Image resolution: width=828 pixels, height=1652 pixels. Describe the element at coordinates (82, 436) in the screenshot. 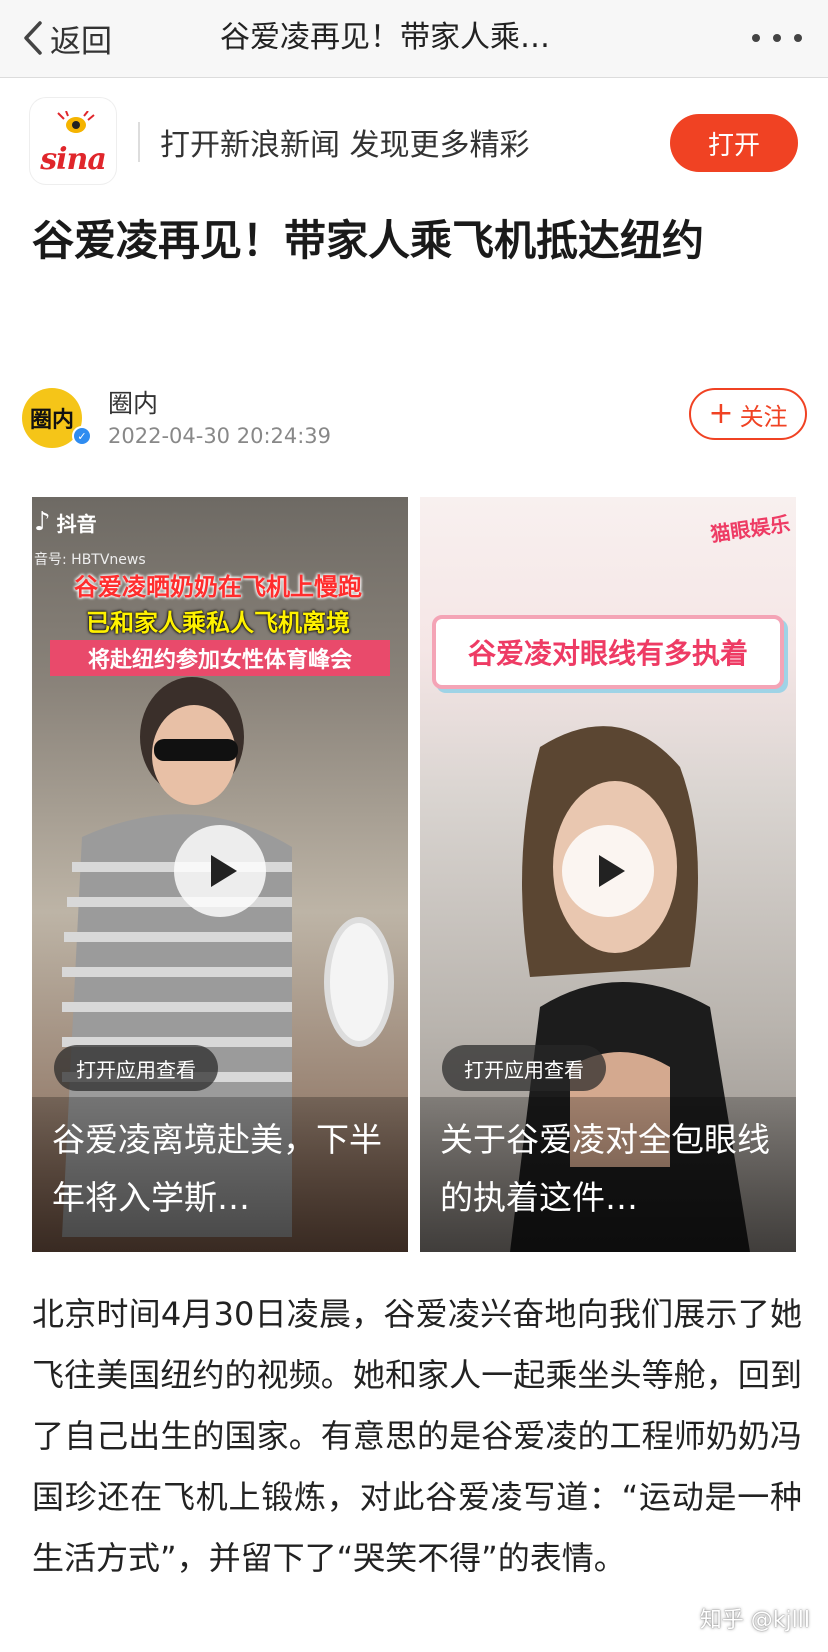

I see `verified-check-icon: ✓` at that location.